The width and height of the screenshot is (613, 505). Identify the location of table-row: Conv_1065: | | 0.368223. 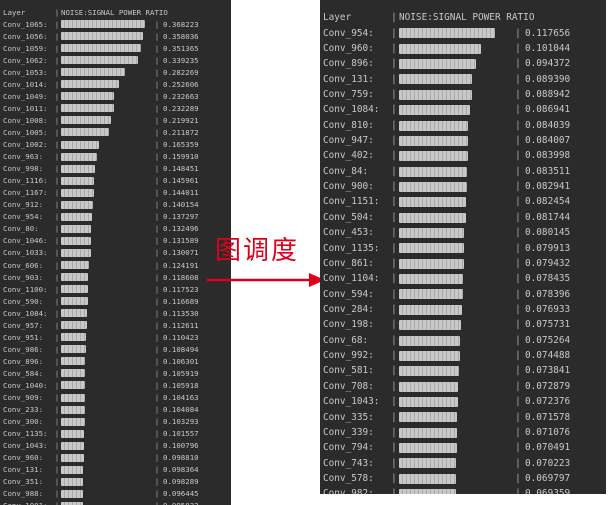
(115, 24).